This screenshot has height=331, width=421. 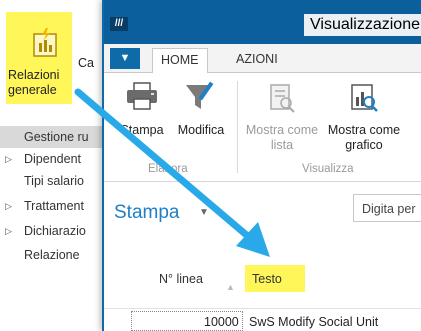 I want to click on relazioni-generale-button: Relazioni generale, so click(x=39, y=58).